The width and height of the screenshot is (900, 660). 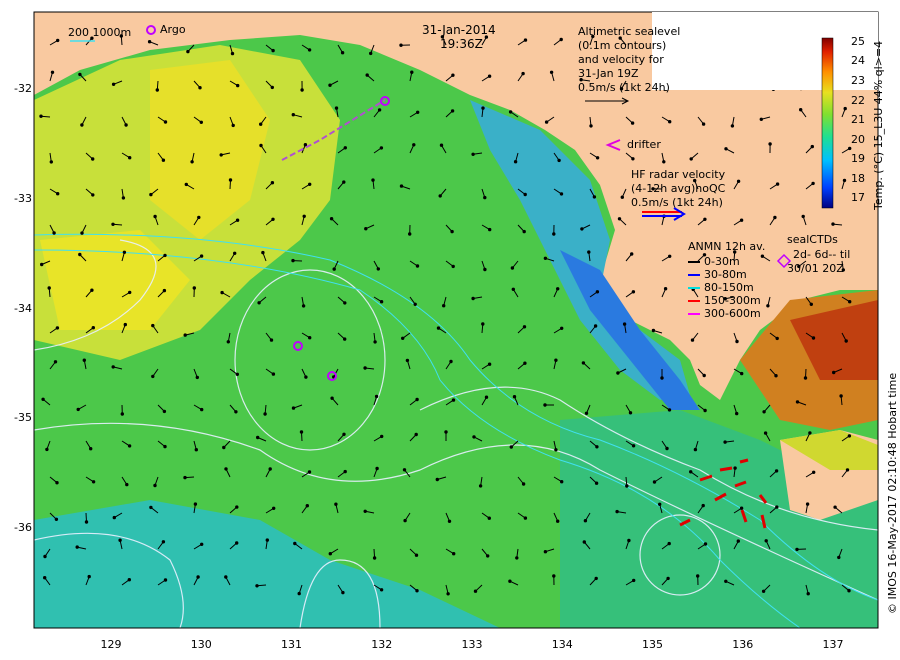 What do you see at coordinates (743, 644) in the screenshot?
I see `x-tick-label: 136` at bounding box center [743, 644].